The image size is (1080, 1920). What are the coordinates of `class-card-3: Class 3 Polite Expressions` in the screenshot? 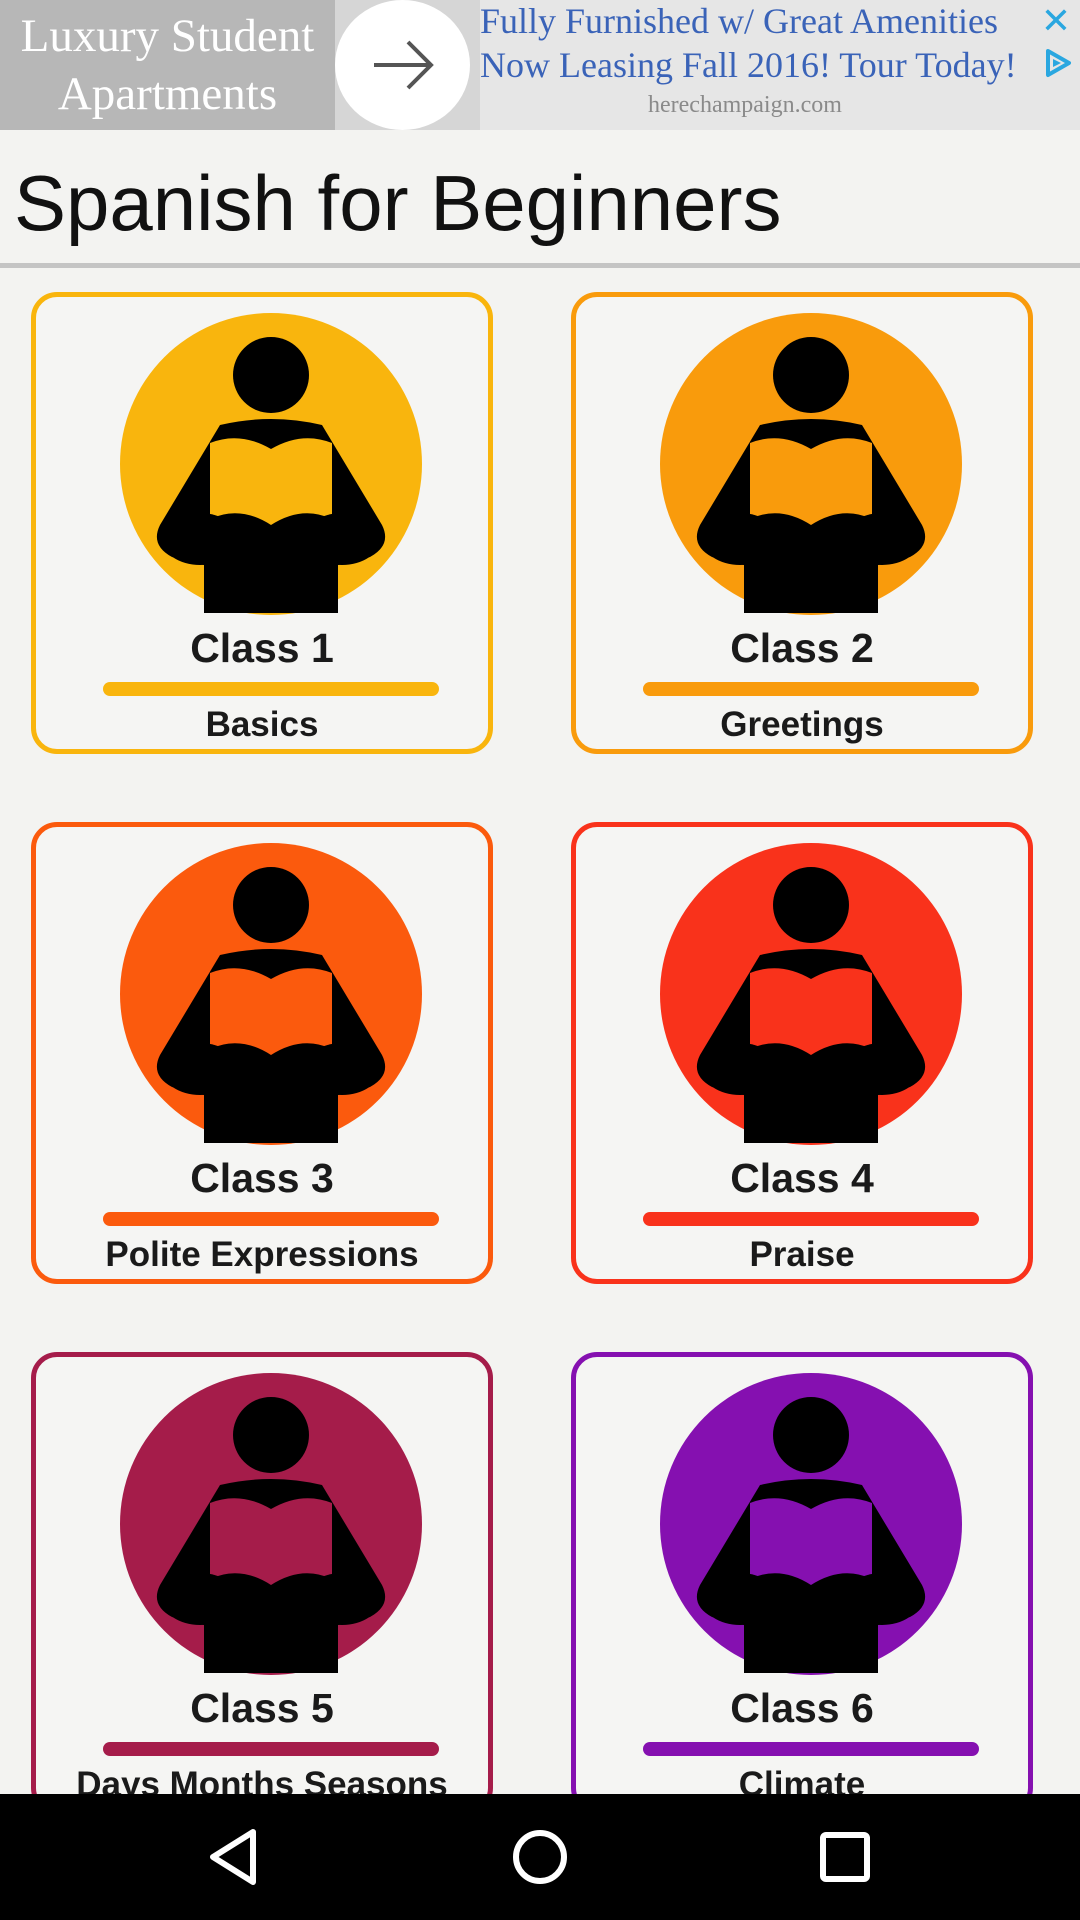 It's located at (262, 1053).